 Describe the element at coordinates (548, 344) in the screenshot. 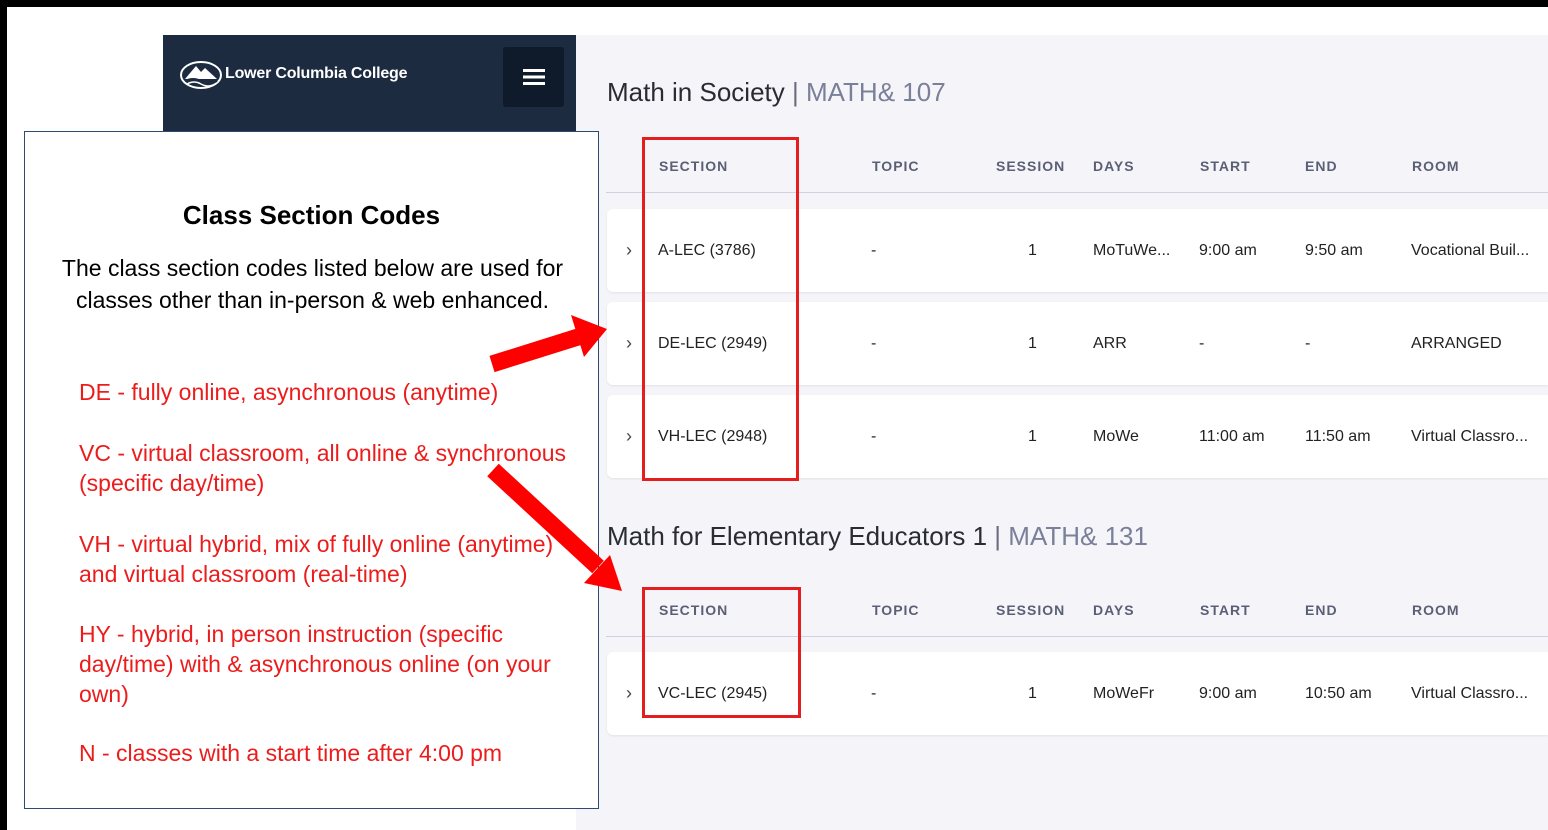

I see `arrow-to-de-section` at that location.